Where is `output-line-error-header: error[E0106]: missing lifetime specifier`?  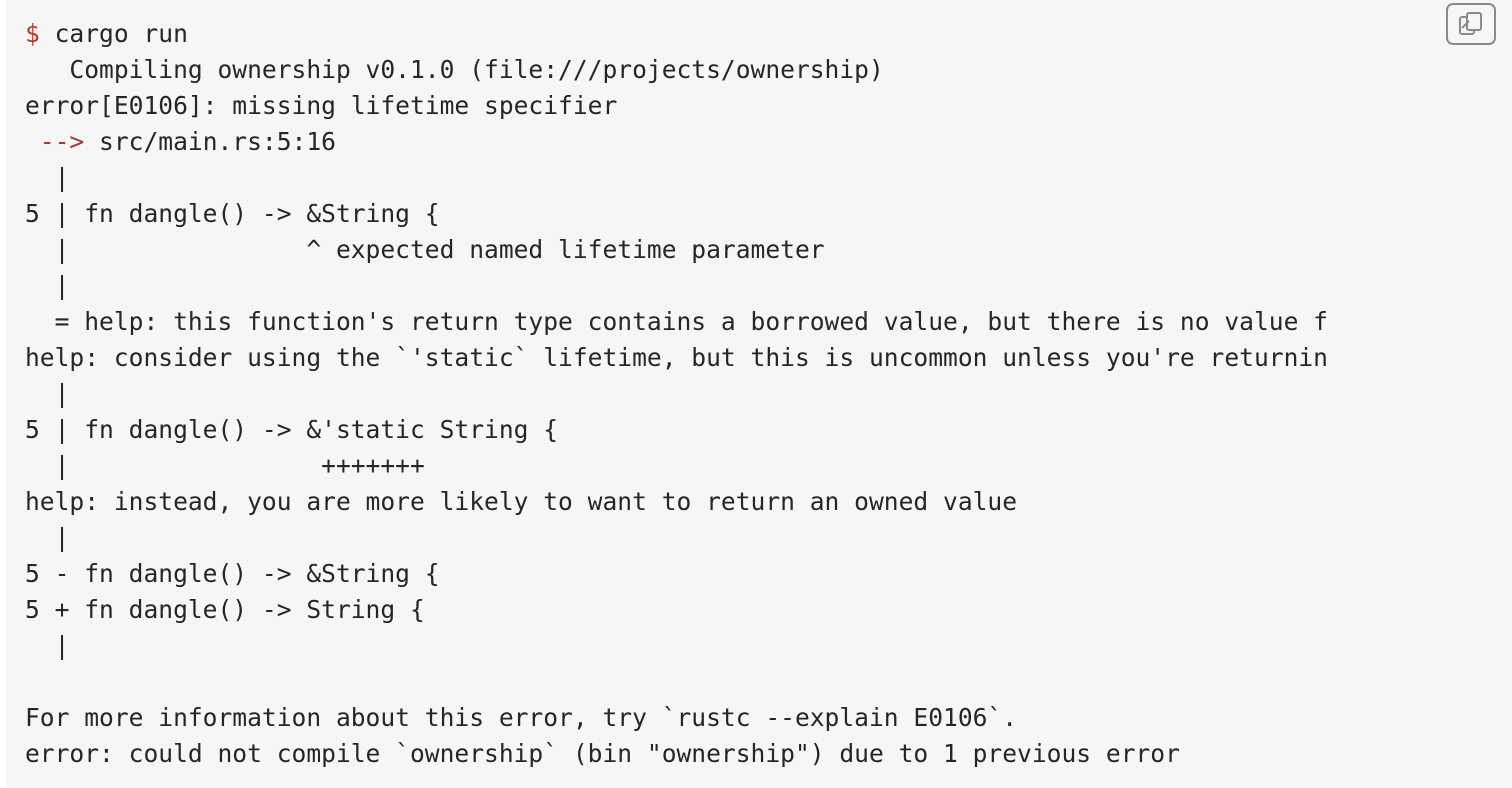
output-line-error-header: error[E0106]: missing lifetime specifier is located at coordinates (321, 105).